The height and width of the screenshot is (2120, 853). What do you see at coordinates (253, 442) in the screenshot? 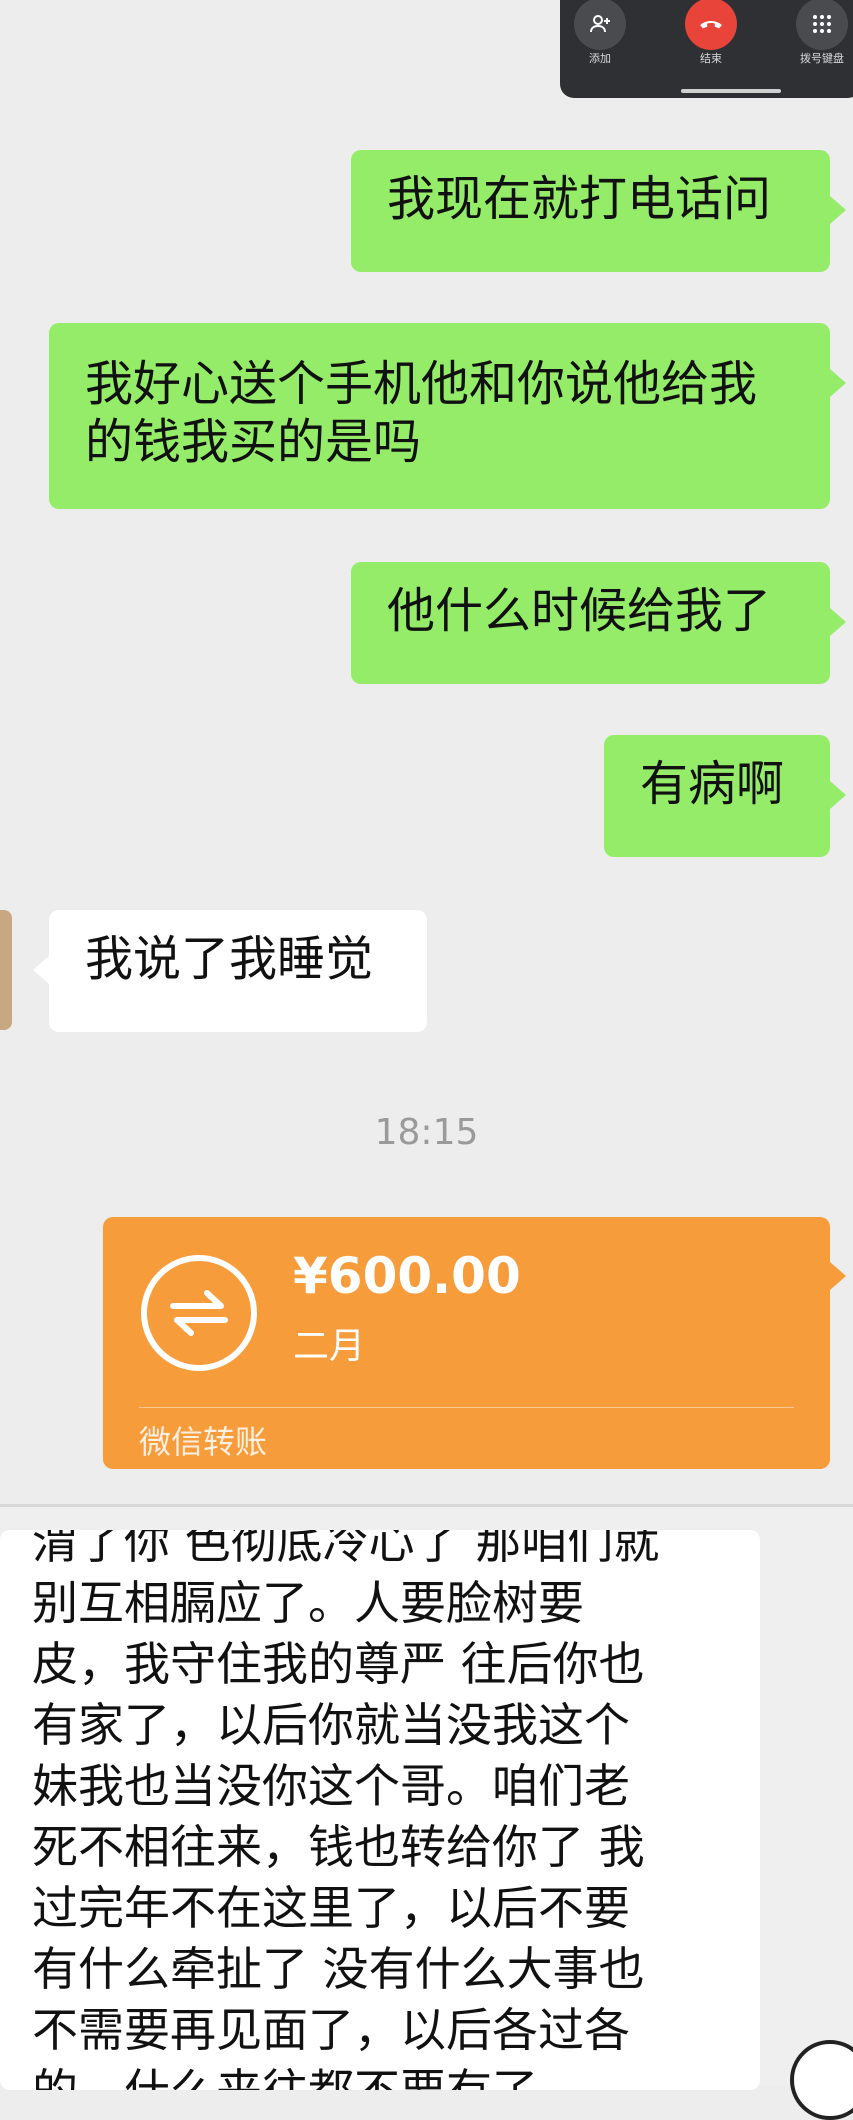
I see `message-text-line: 的钱我买的是吗` at bounding box center [253, 442].